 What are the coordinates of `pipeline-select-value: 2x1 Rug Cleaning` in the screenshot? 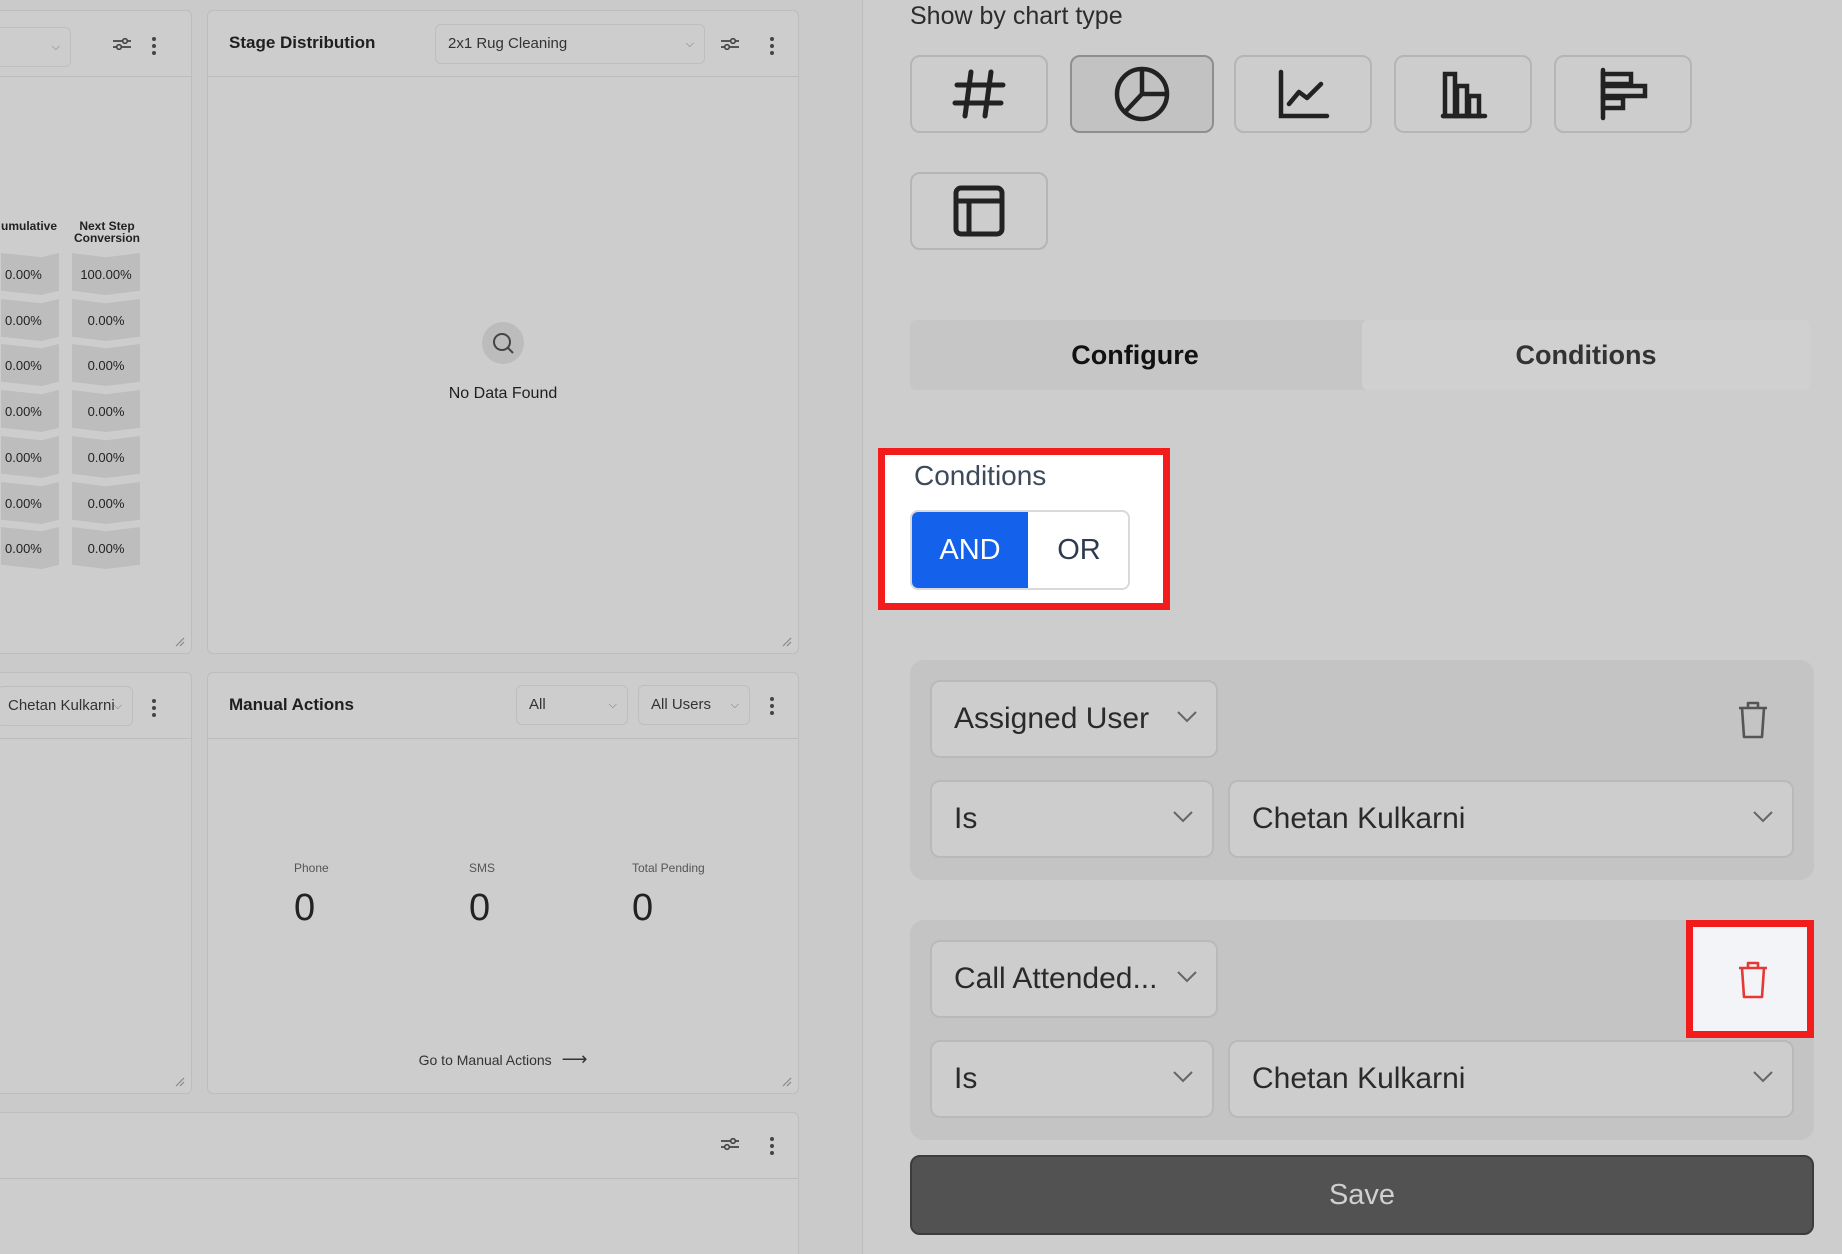 It's located at (508, 43).